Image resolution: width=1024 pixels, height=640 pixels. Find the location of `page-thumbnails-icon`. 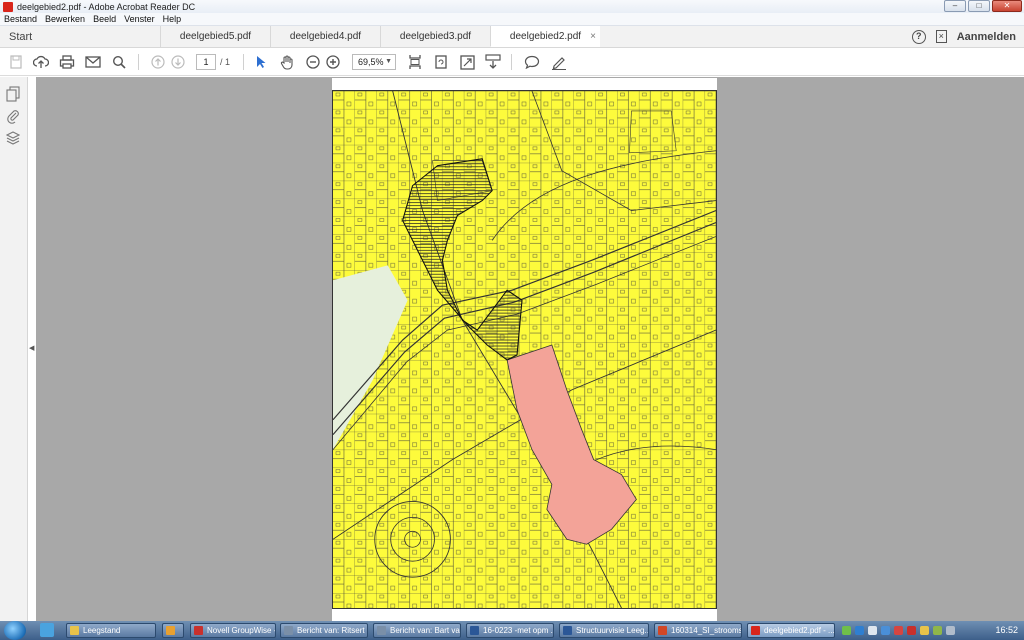

page-thumbnails-icon is located at coordinates (14, 94).